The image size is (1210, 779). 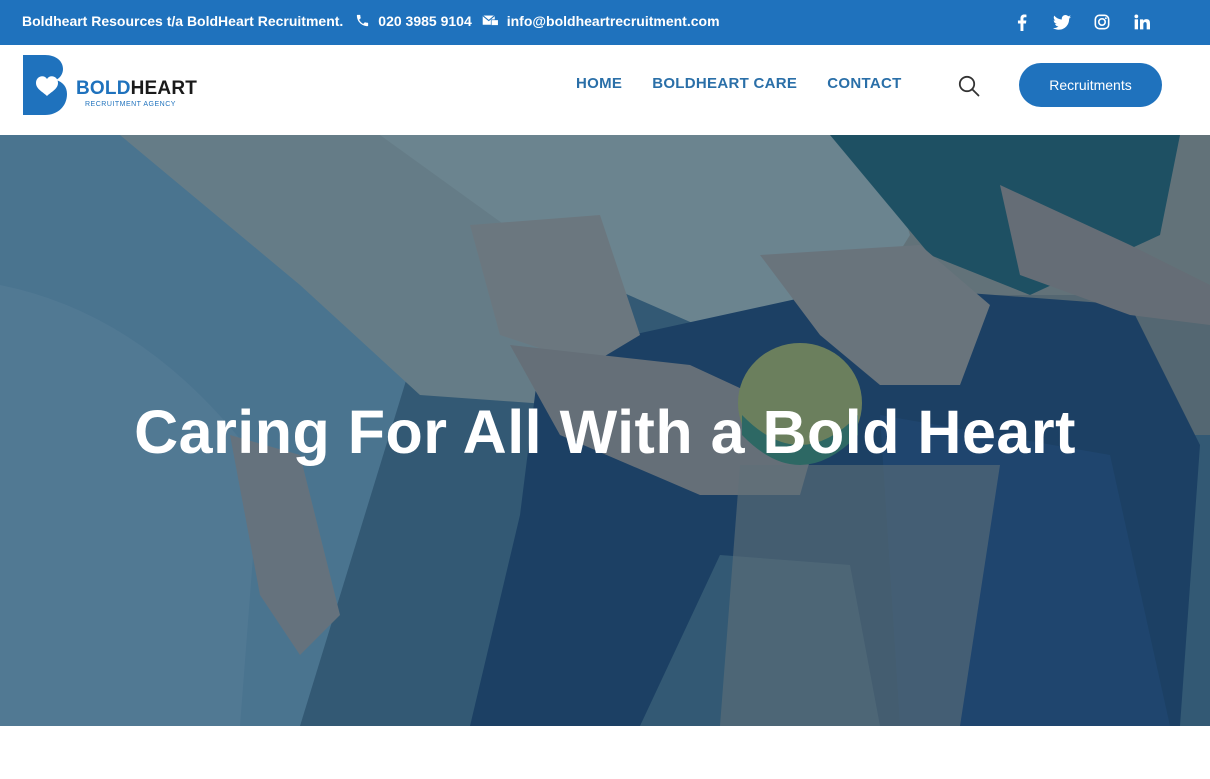 I want to click on nav-home: HOME, so click(x=599, y=83).